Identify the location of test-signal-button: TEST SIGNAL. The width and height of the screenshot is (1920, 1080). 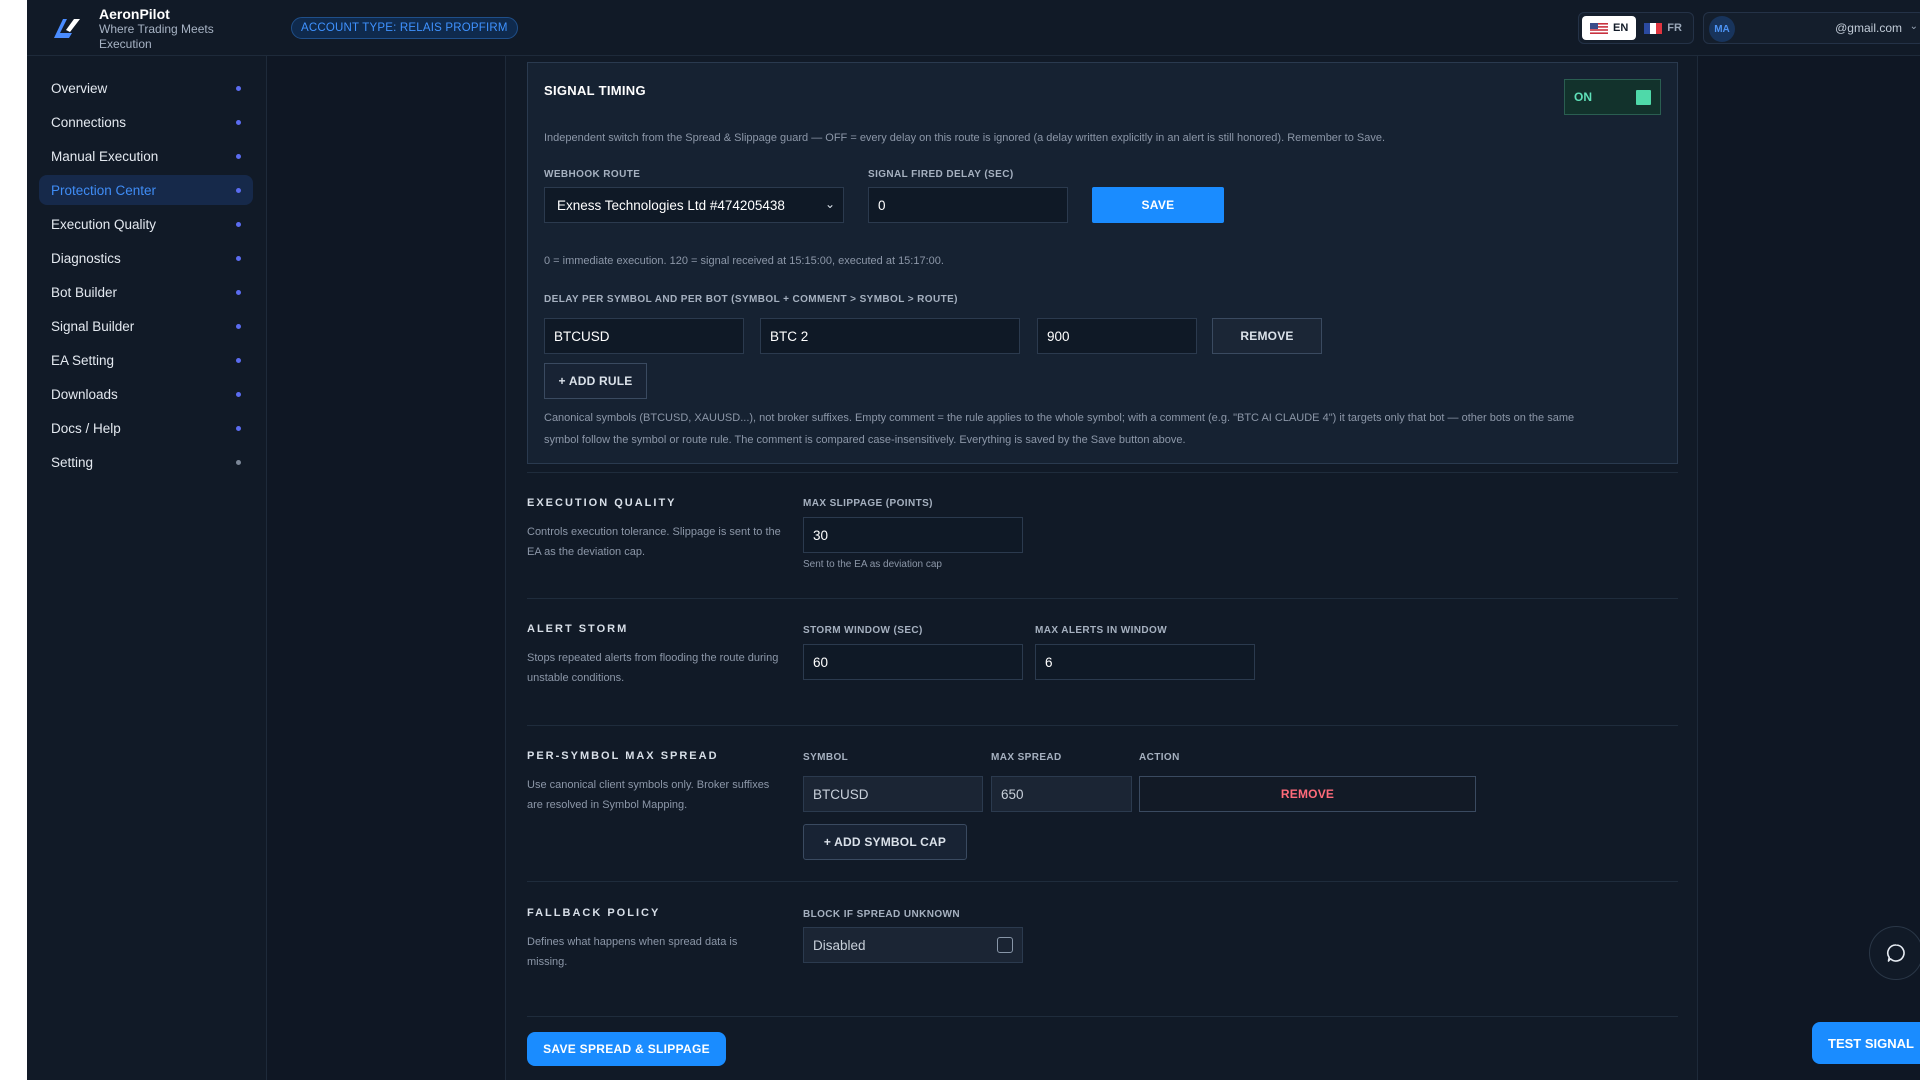
(1866, 1043).